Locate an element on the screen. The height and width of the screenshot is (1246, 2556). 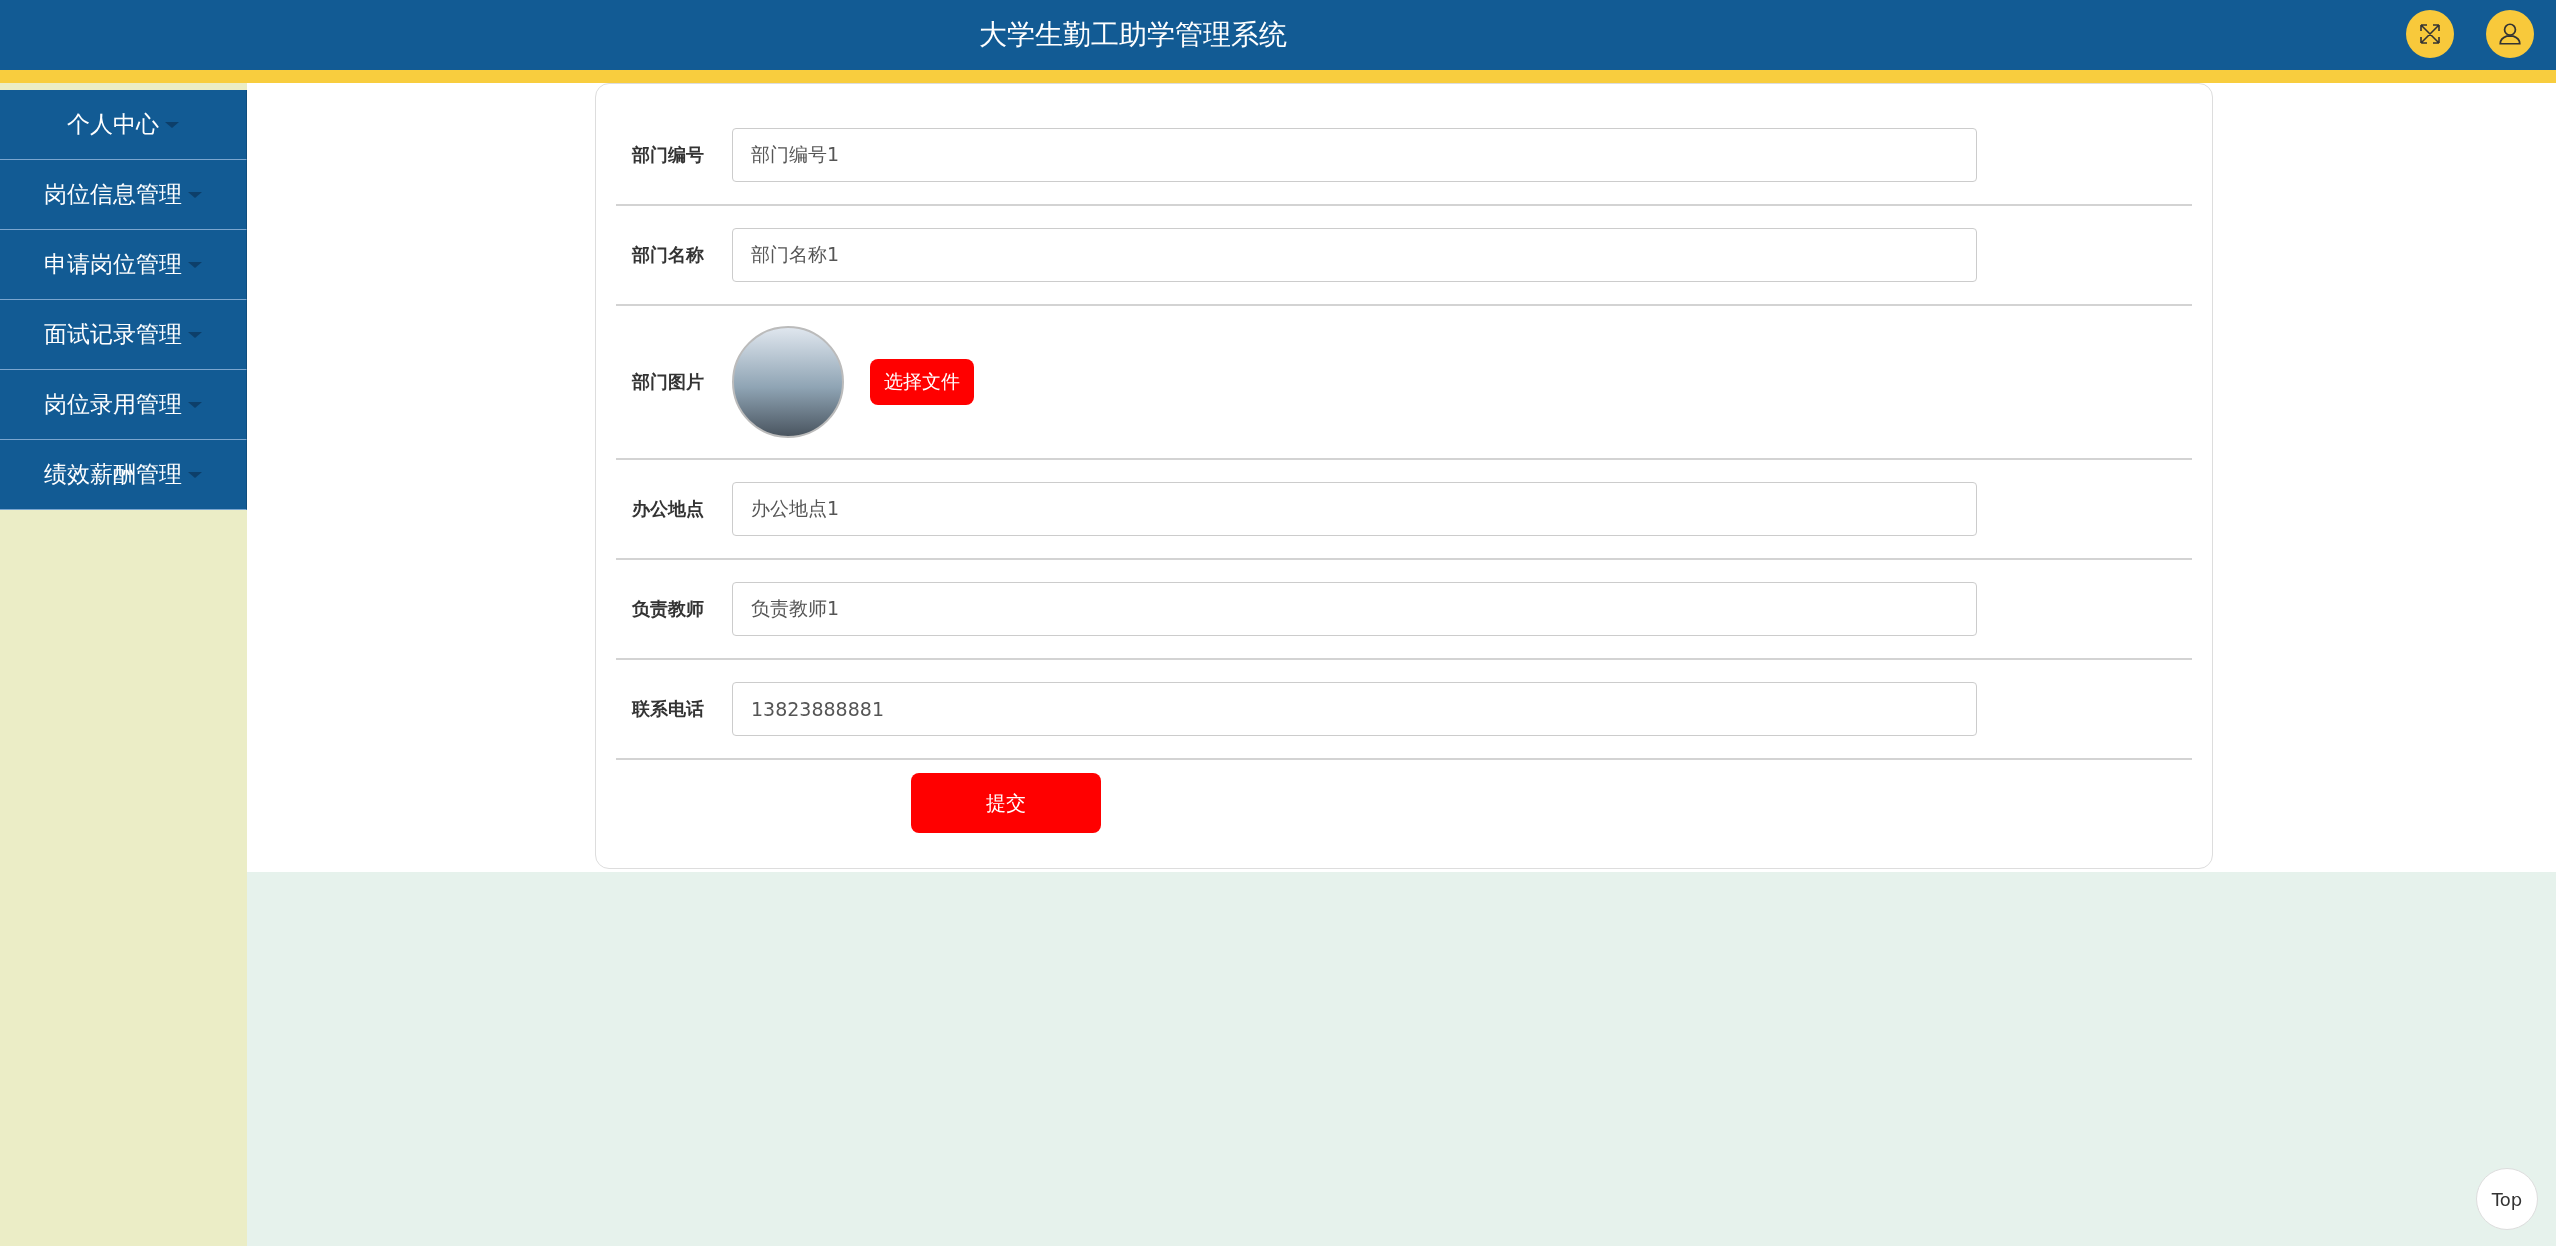
sidebar-menu-item: 个人中心 is located at coordinates (123, 125).